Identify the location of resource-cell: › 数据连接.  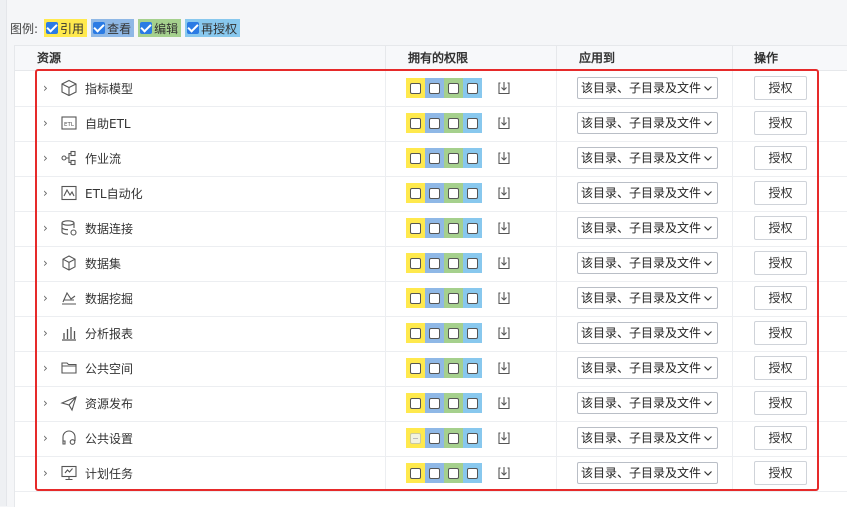
(200, 228).